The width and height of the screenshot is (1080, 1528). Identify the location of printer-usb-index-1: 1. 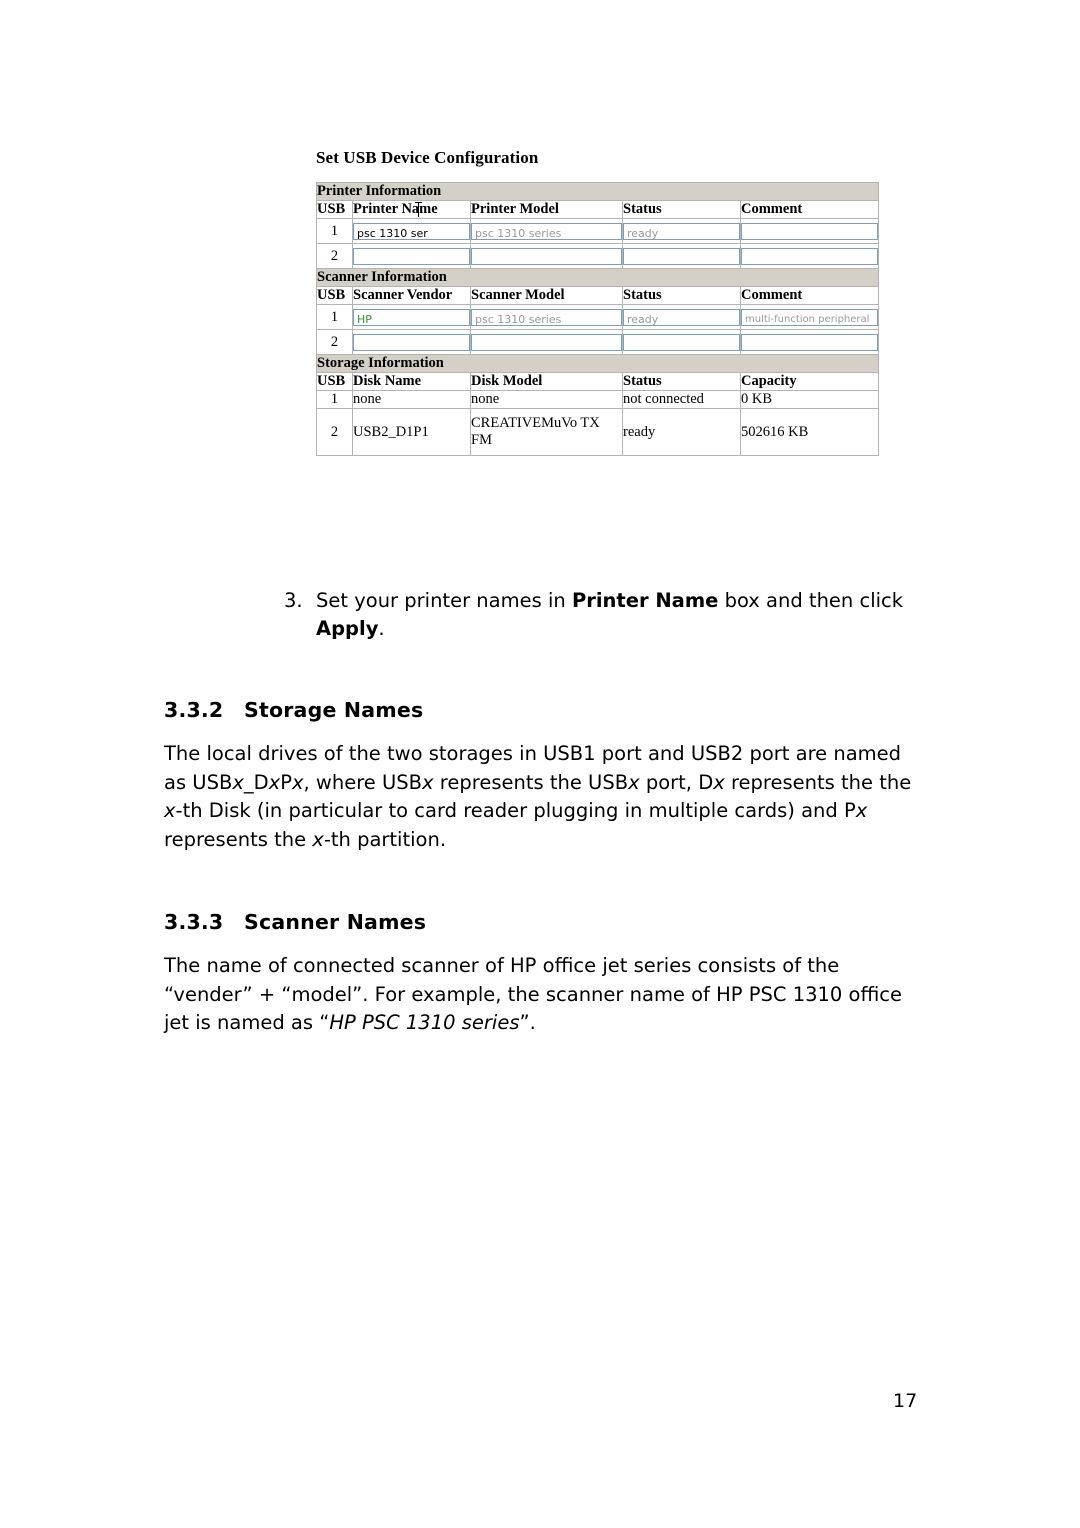
(334, 231).